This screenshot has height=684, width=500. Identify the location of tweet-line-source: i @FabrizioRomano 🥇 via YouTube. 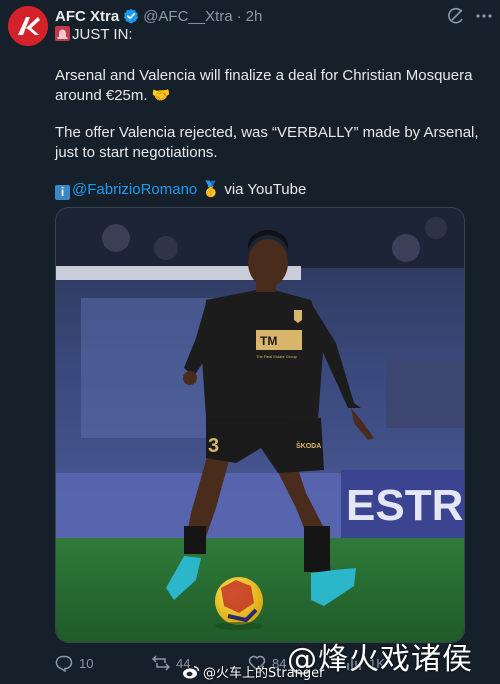
(270, 190).